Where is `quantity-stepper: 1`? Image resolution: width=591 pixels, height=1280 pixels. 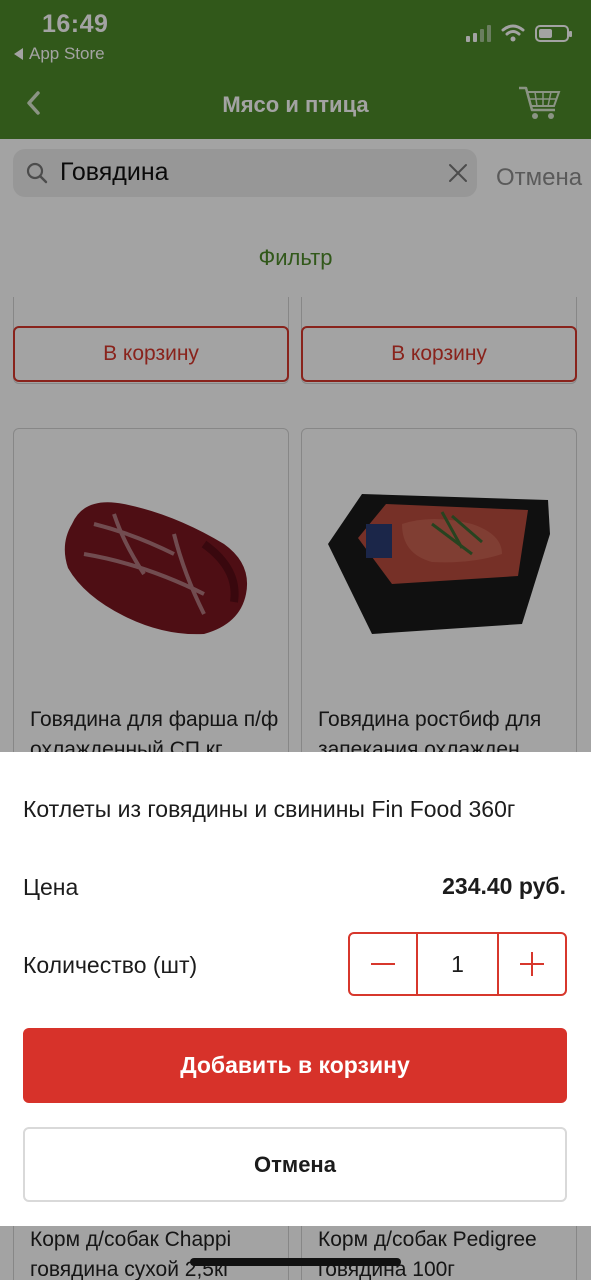 quantity-stepper: 1 is located at coordinates (457, 964).